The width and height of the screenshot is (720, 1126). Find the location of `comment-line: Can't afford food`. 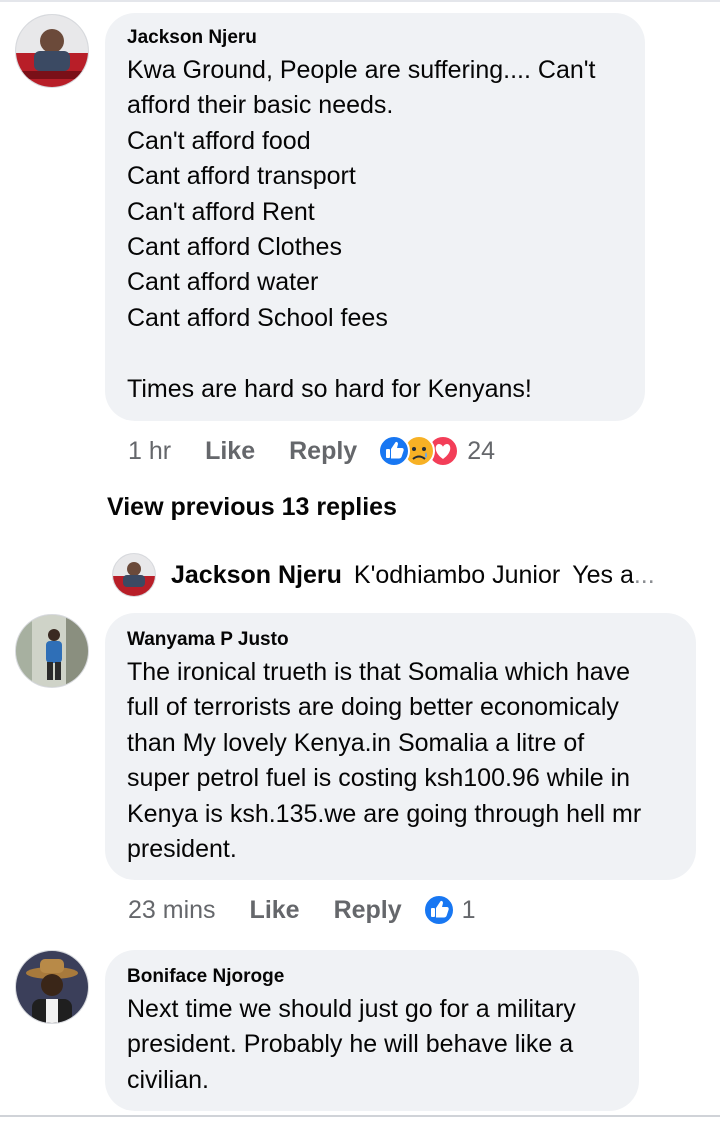

comment-line: Can't afford food is located at coordinates (219, 140).